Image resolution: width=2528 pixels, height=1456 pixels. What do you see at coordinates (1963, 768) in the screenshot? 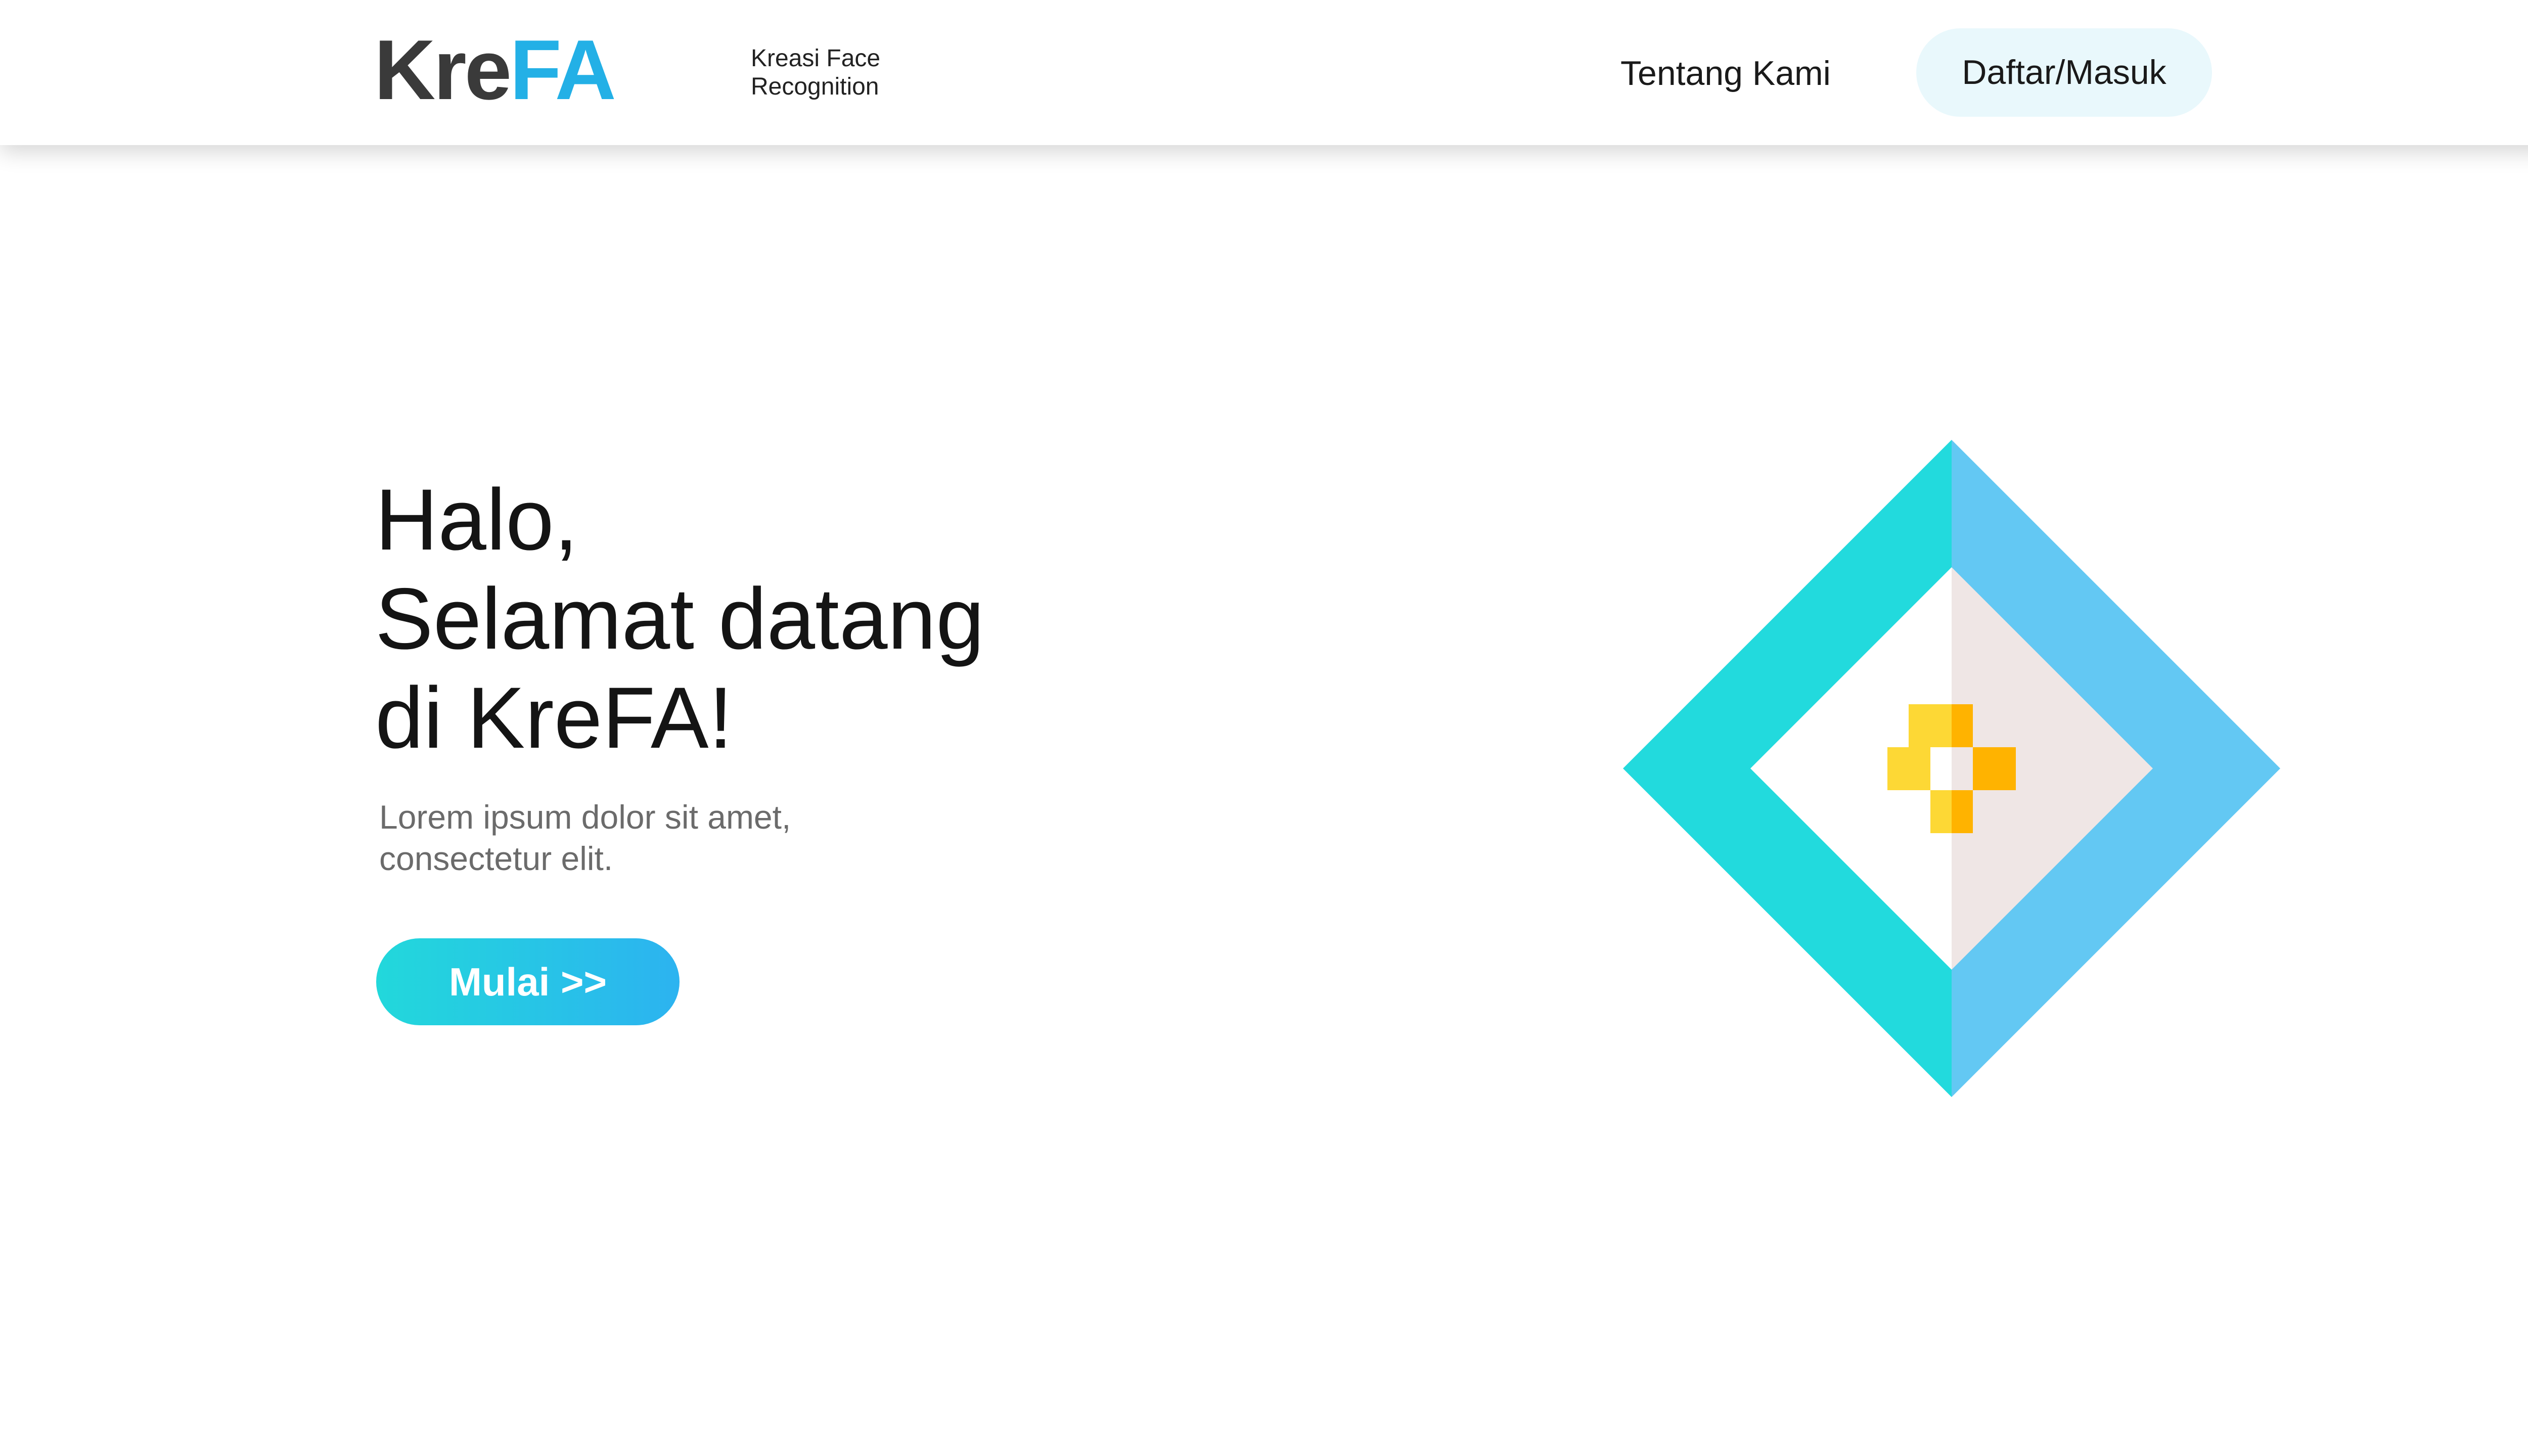
I see `plus-center-right` at bounding box center [1963, 768].